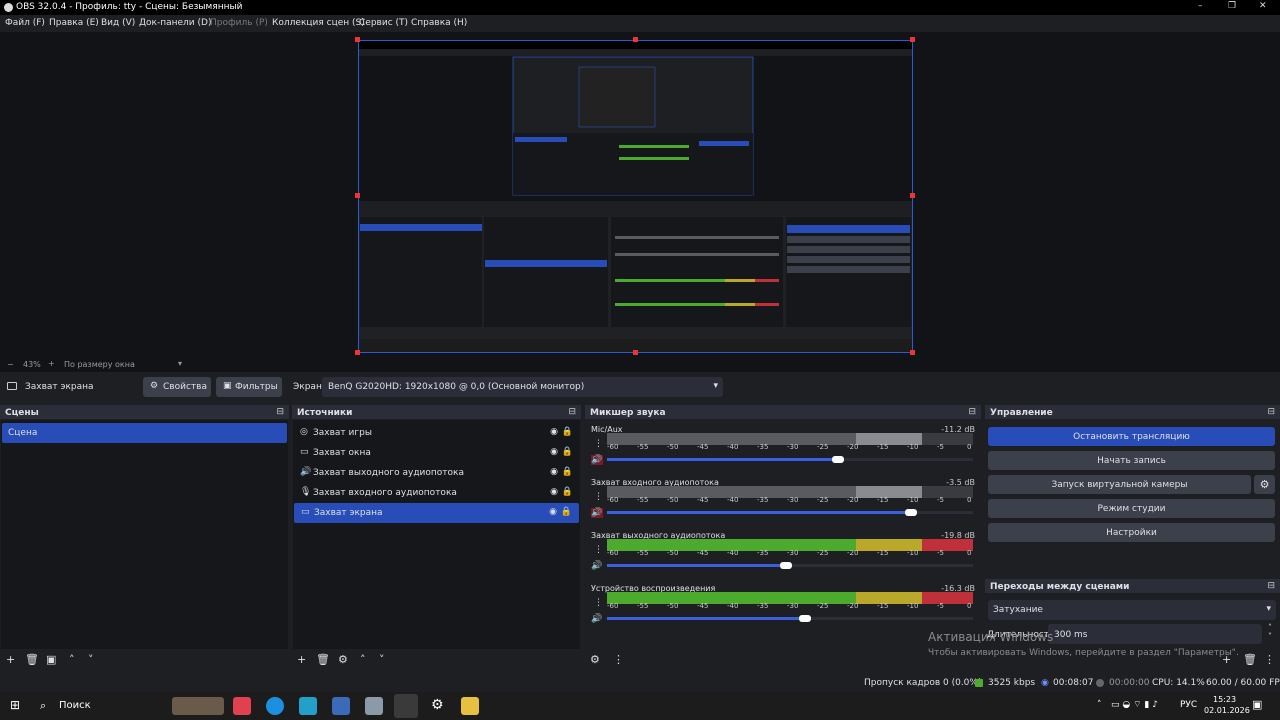  What do you see at coordinates (118, 23) in the screenshot?
I see `menu-view: Вид (V)` at bounding box center [118, 23].